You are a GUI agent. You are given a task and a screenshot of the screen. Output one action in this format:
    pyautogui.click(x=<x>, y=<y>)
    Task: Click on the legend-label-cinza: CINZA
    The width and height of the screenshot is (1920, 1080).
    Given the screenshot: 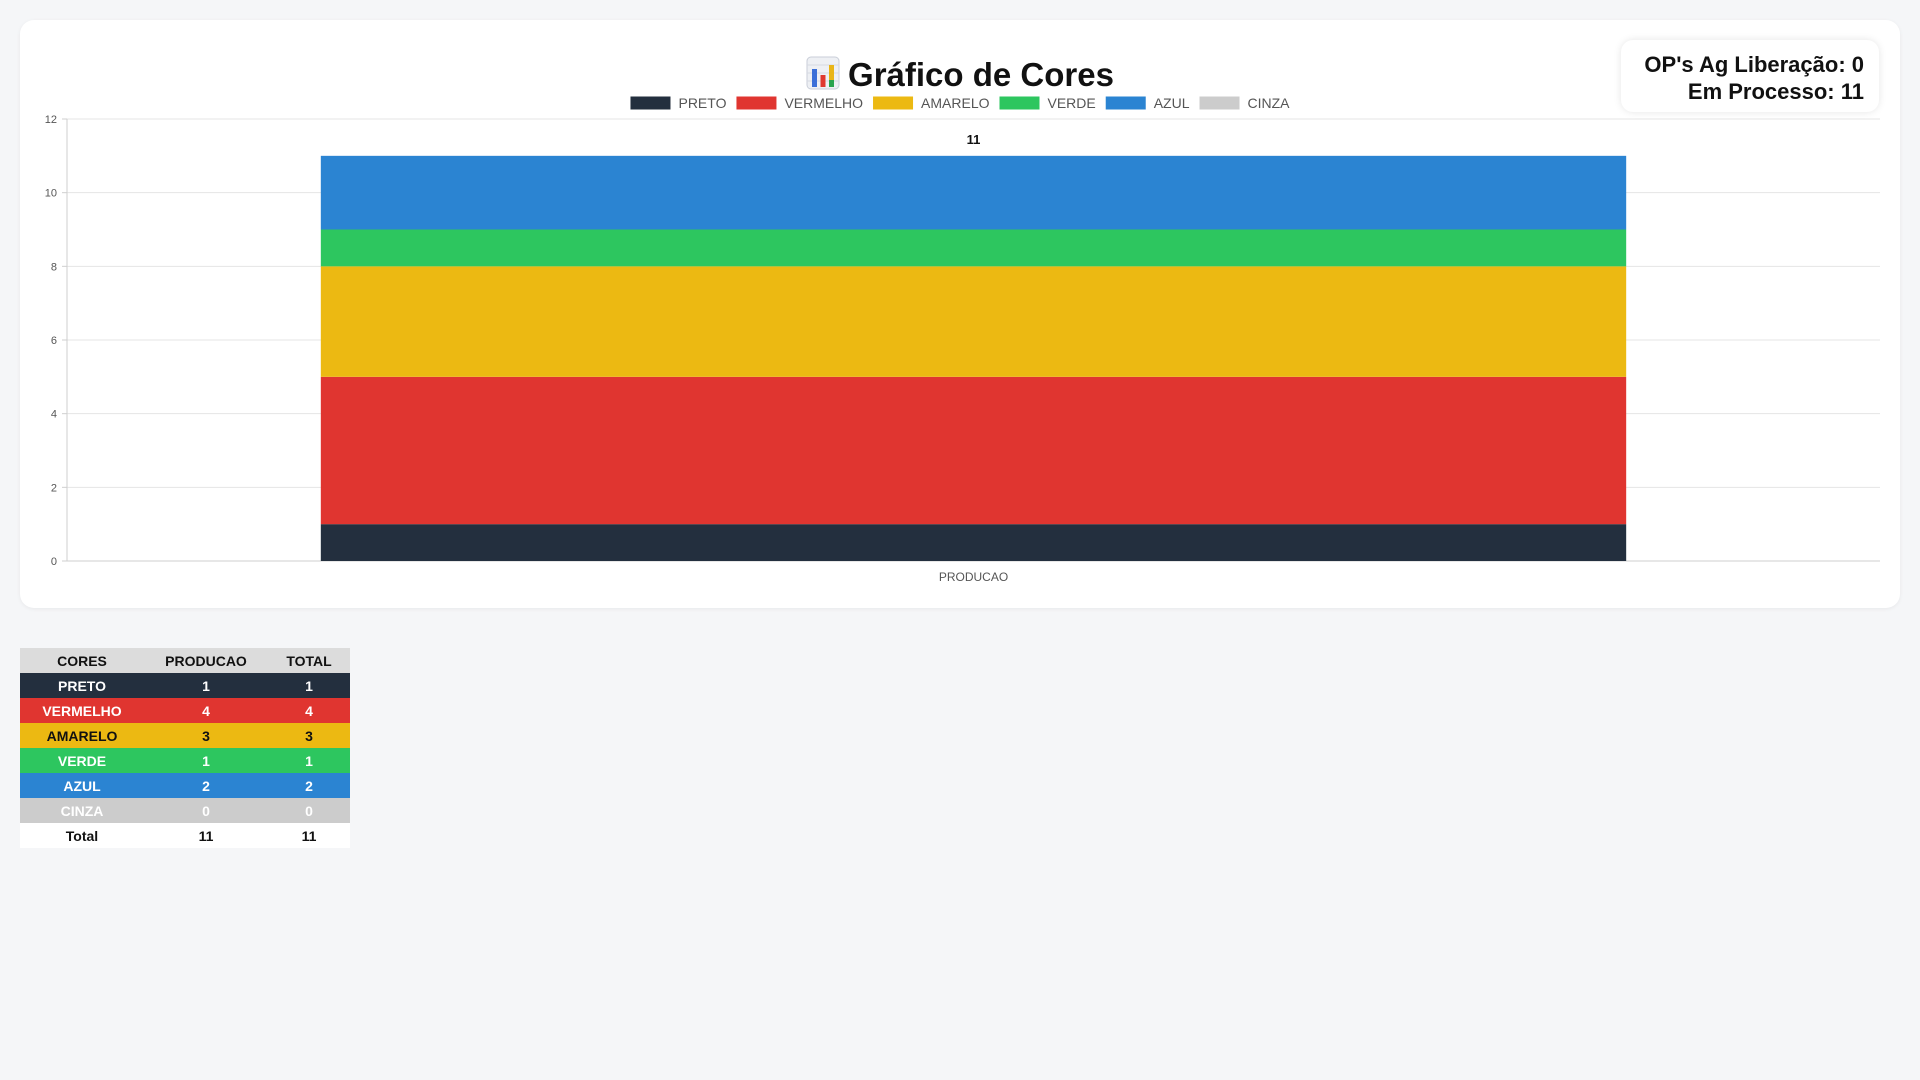 What is the action you would take?
    pyautogui.click(x=1269, y=103)
    